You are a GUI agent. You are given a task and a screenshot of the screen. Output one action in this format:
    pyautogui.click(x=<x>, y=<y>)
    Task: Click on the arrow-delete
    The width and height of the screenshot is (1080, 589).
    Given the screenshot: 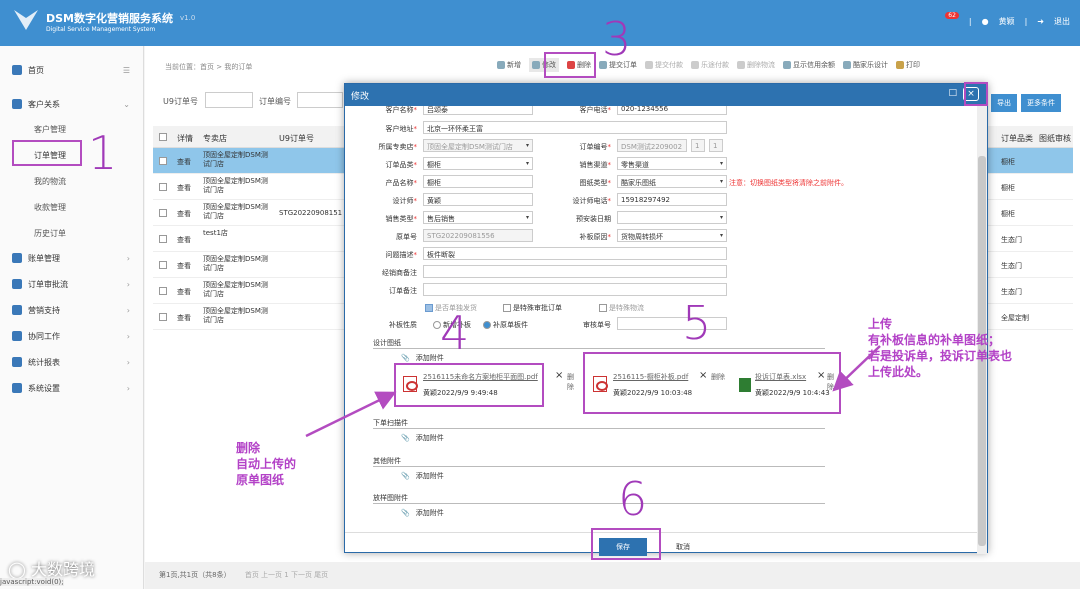 What is the action you would take?
    pyautogui.click(x=351, y=414)
    